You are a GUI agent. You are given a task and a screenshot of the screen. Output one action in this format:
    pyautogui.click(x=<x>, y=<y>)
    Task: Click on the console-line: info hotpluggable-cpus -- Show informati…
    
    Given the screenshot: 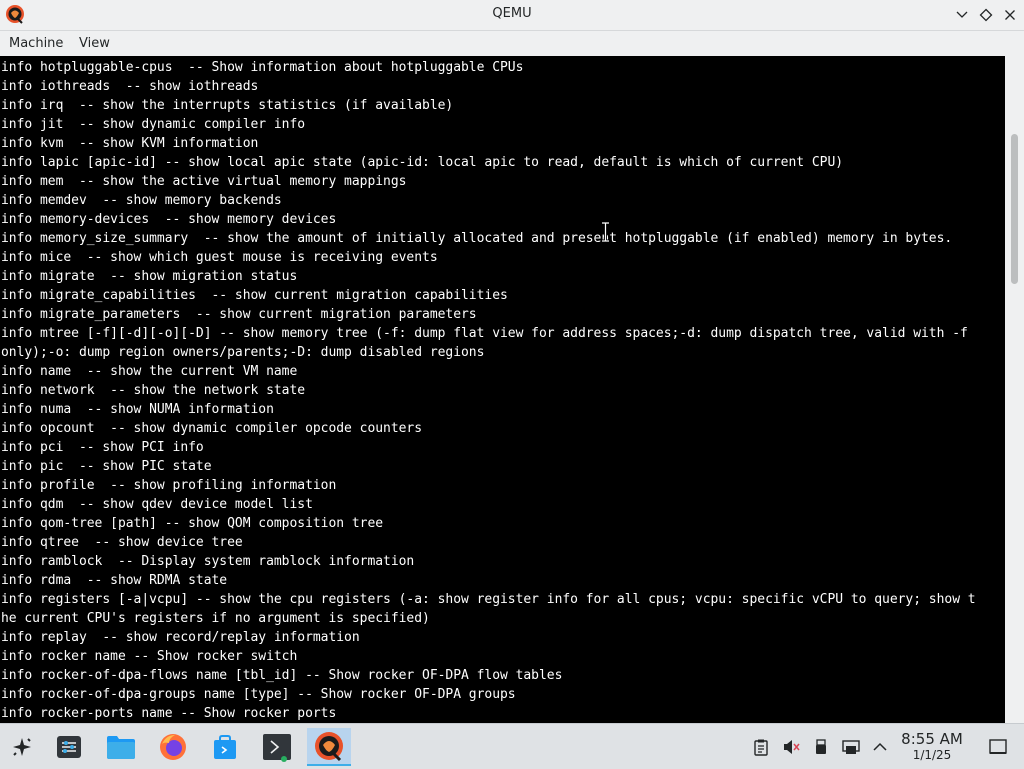 What is the action you would take?
    pyautogui.click(x=262, y=67)
    